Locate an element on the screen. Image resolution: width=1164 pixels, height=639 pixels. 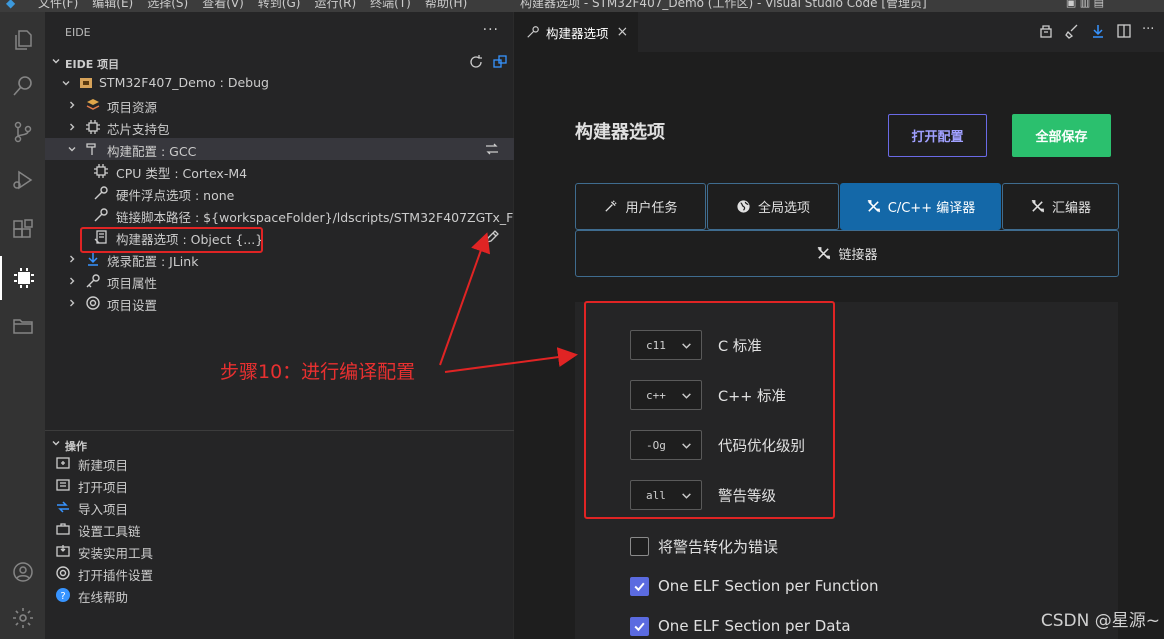
folder-icon is located at coordinates (22, 326).